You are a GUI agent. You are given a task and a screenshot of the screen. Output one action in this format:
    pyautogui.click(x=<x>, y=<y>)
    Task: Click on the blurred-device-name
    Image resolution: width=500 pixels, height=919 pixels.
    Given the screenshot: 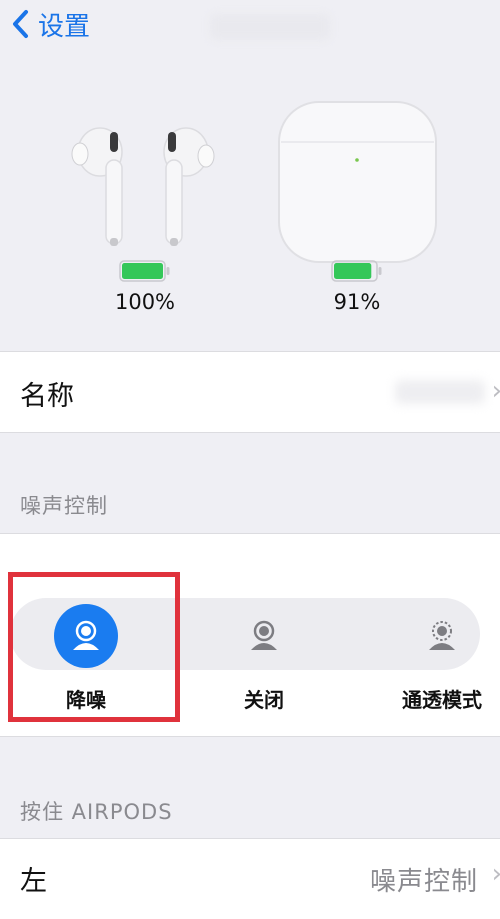 What is the action you would take?
    pyautogui.click(x=440, y=392)
    